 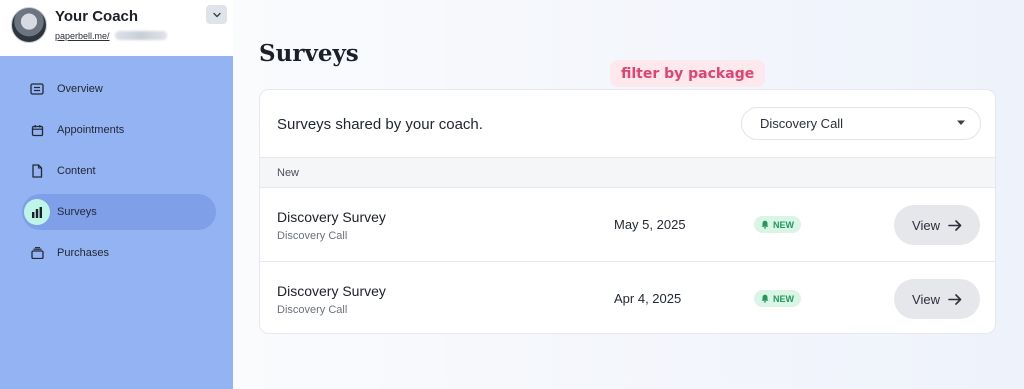 I want to click on redacted-url, so click(x=141, y=35).